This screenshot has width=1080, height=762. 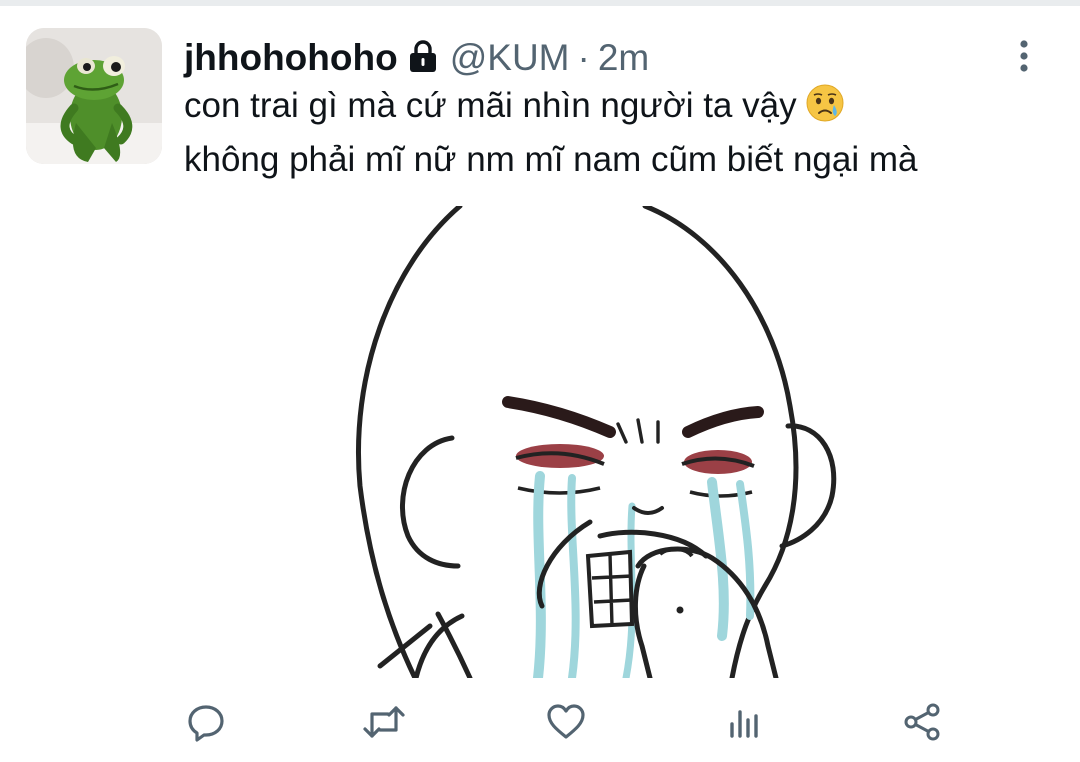 I want to click on share-icon, so click(x=922, y=724).